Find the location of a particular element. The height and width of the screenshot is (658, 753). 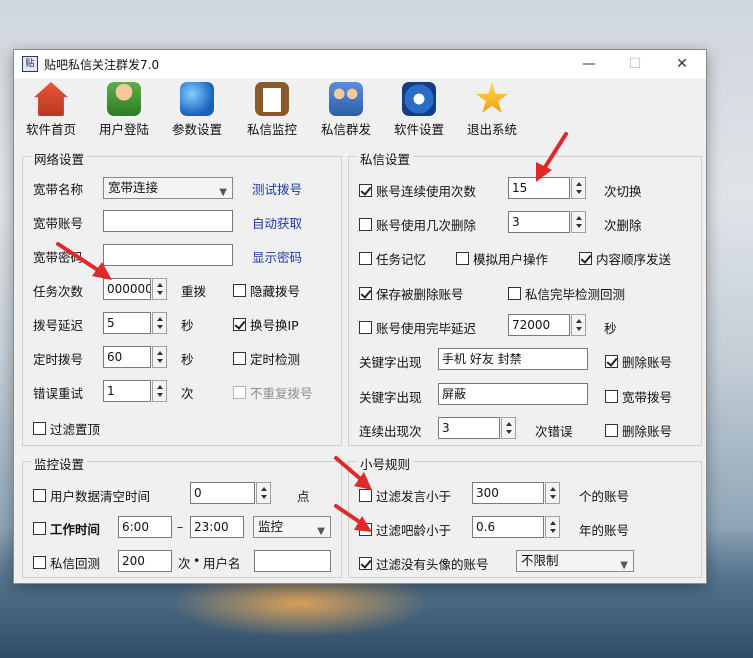

toolbar-settings-button: 软件设置 is located at coordinates (419, 110).